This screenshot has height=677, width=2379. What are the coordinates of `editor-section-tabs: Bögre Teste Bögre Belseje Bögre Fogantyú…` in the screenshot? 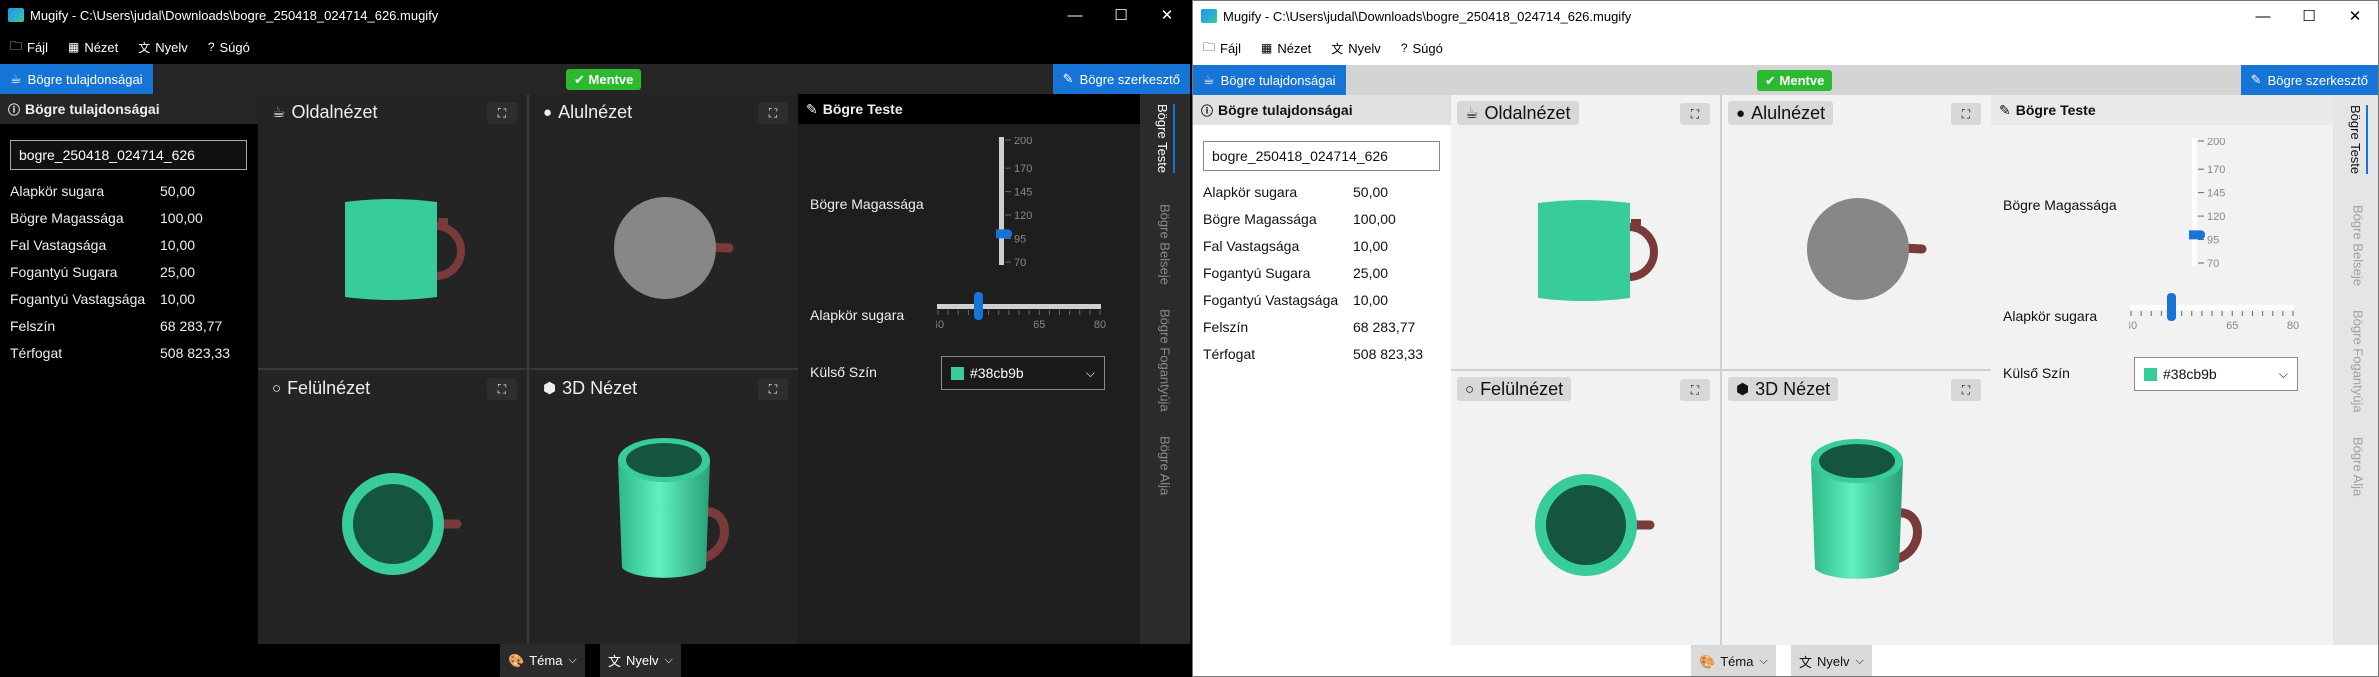 It's located at (2355, 370).